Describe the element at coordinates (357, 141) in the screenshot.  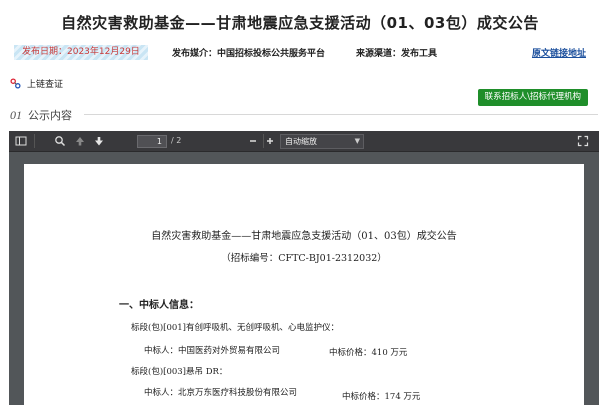
I see `chevron-down-icon: ▼` at that location.